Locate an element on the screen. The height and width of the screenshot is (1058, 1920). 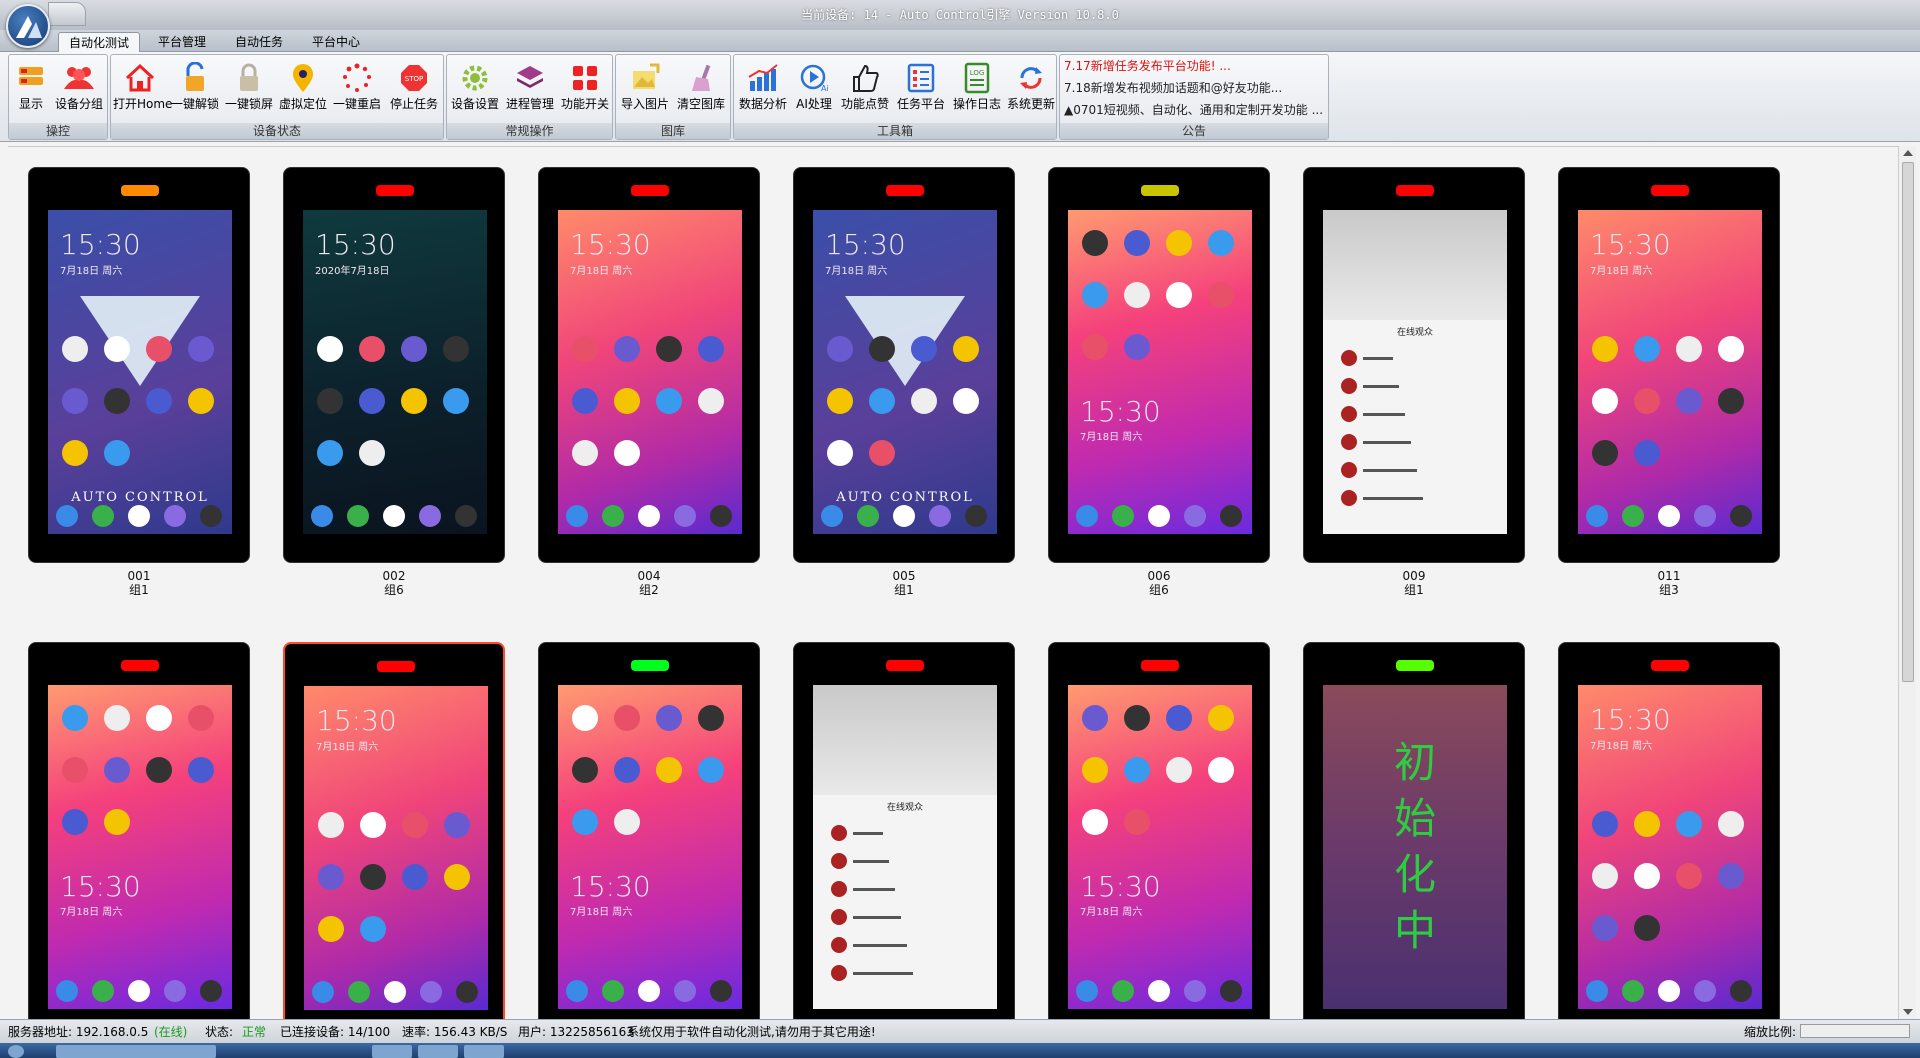
device-card: 初 始 化 中 is located at coordinates (1414, 830).